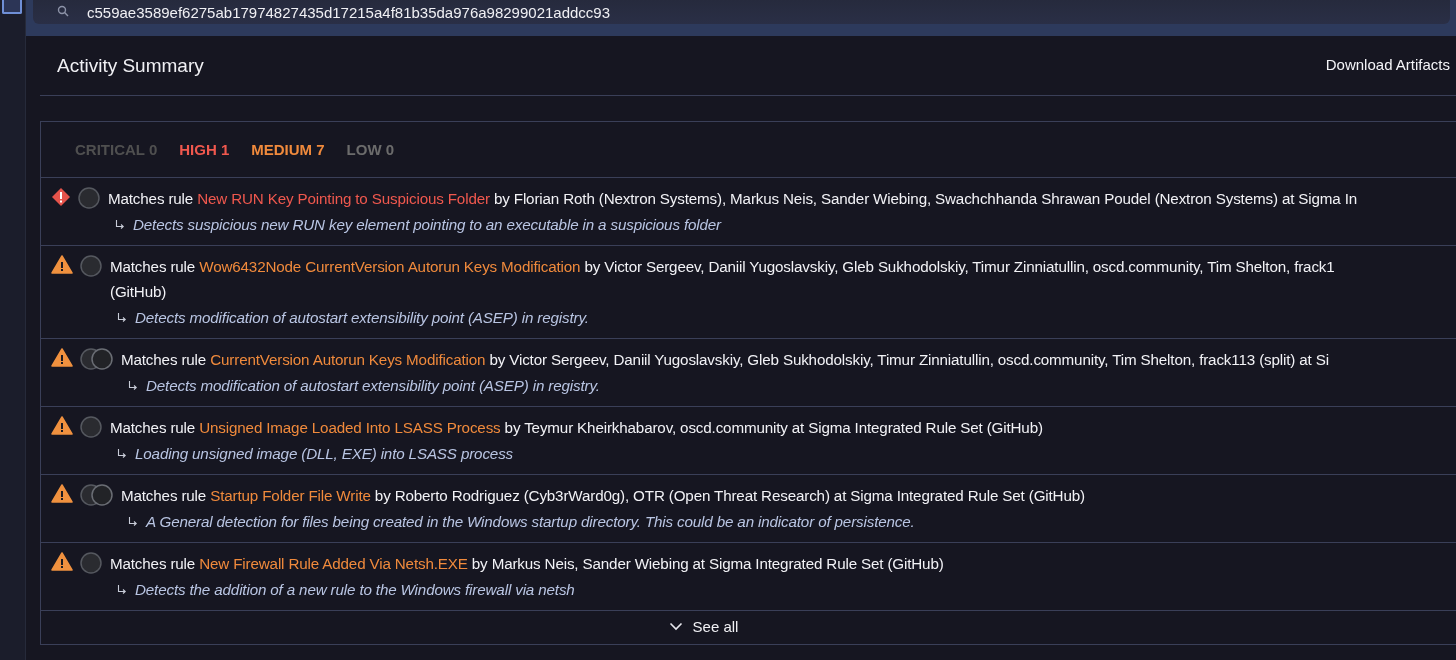  What do you see at coordinates (350, 427) in the screenshot?
I see `rule-link: Unsigned Image Loaded Into LSASS Process` at bounding box center [350, 427].